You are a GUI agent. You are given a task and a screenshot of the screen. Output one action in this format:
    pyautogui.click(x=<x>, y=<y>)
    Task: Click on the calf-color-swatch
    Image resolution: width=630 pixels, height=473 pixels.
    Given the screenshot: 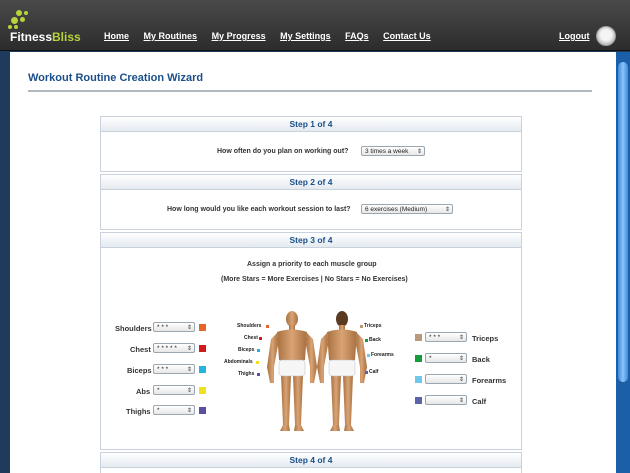 What is the action you would take?
    pyautogui.click(x=418, y=400)
    